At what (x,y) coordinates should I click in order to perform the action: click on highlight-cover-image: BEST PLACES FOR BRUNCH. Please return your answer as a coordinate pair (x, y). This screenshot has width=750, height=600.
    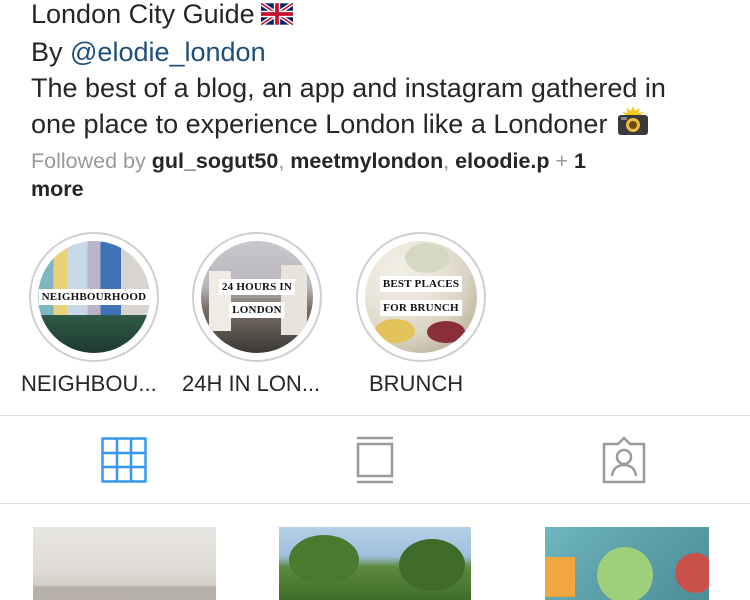
    Looking at the image, I should click on (421, 297).